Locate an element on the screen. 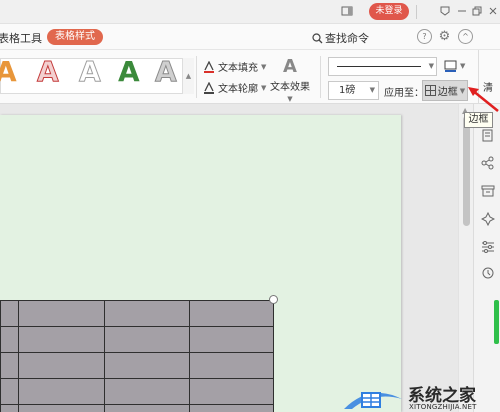 This screenshot has height=412, width=500. ribbon-tabs: 表格工具 表格样式 查找命令 ? ⚙ ^ is located at coordinates (250, 37).